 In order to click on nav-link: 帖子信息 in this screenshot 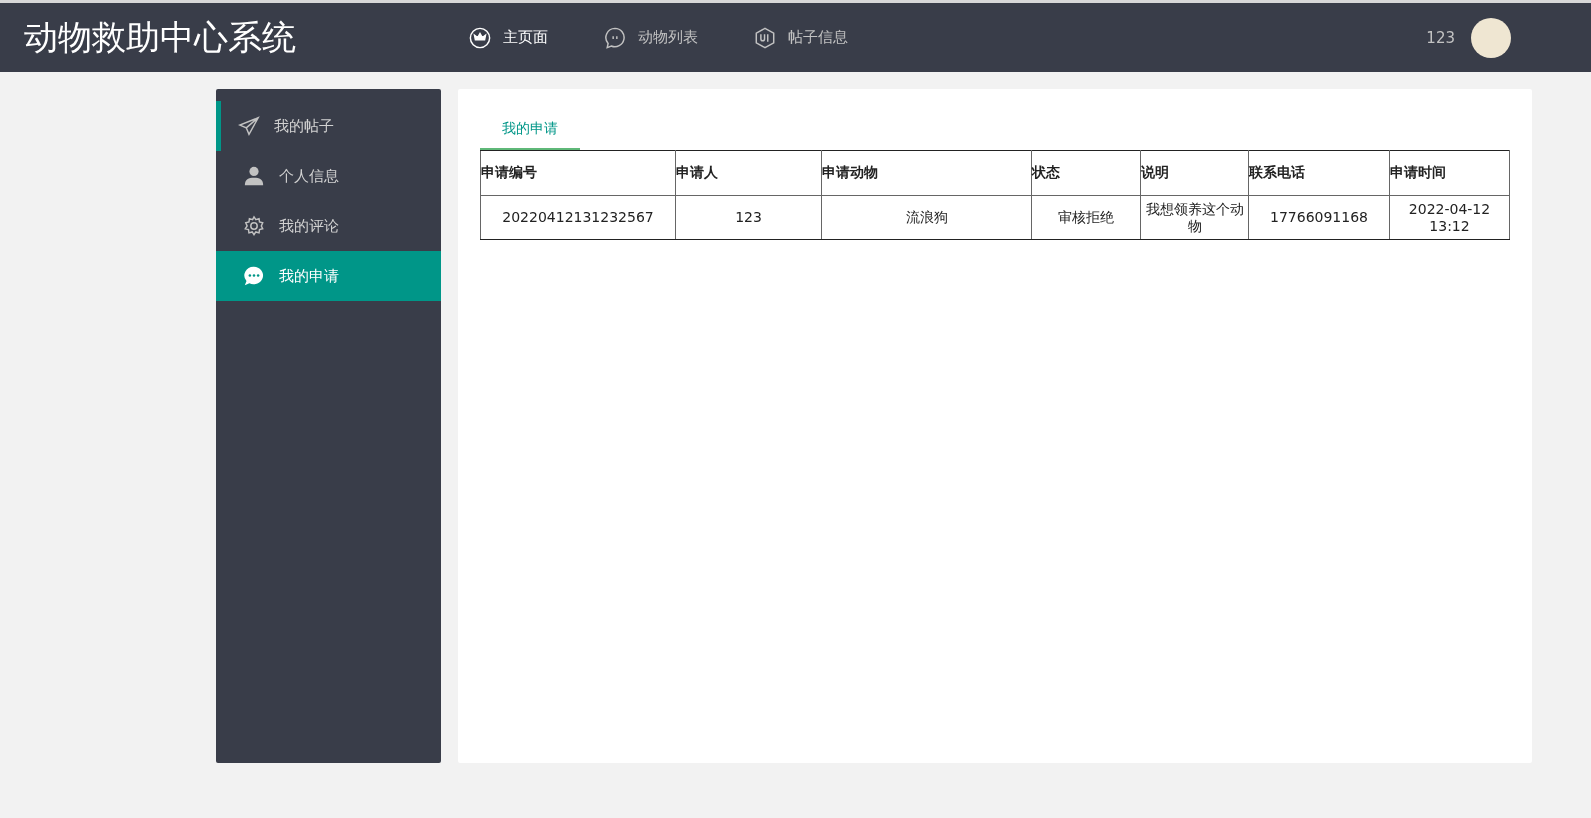, I will do `click(801, 37)`.